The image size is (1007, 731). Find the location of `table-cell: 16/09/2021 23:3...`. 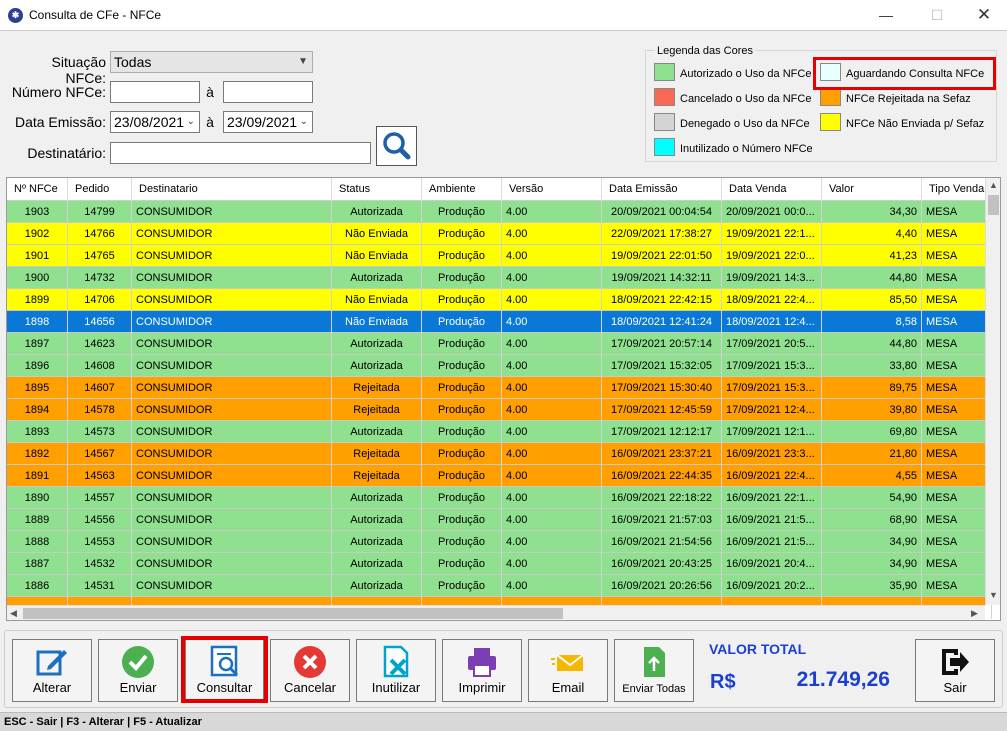

table-cell: 16/09/2021 23:3... is located at coordinates (772, 454).